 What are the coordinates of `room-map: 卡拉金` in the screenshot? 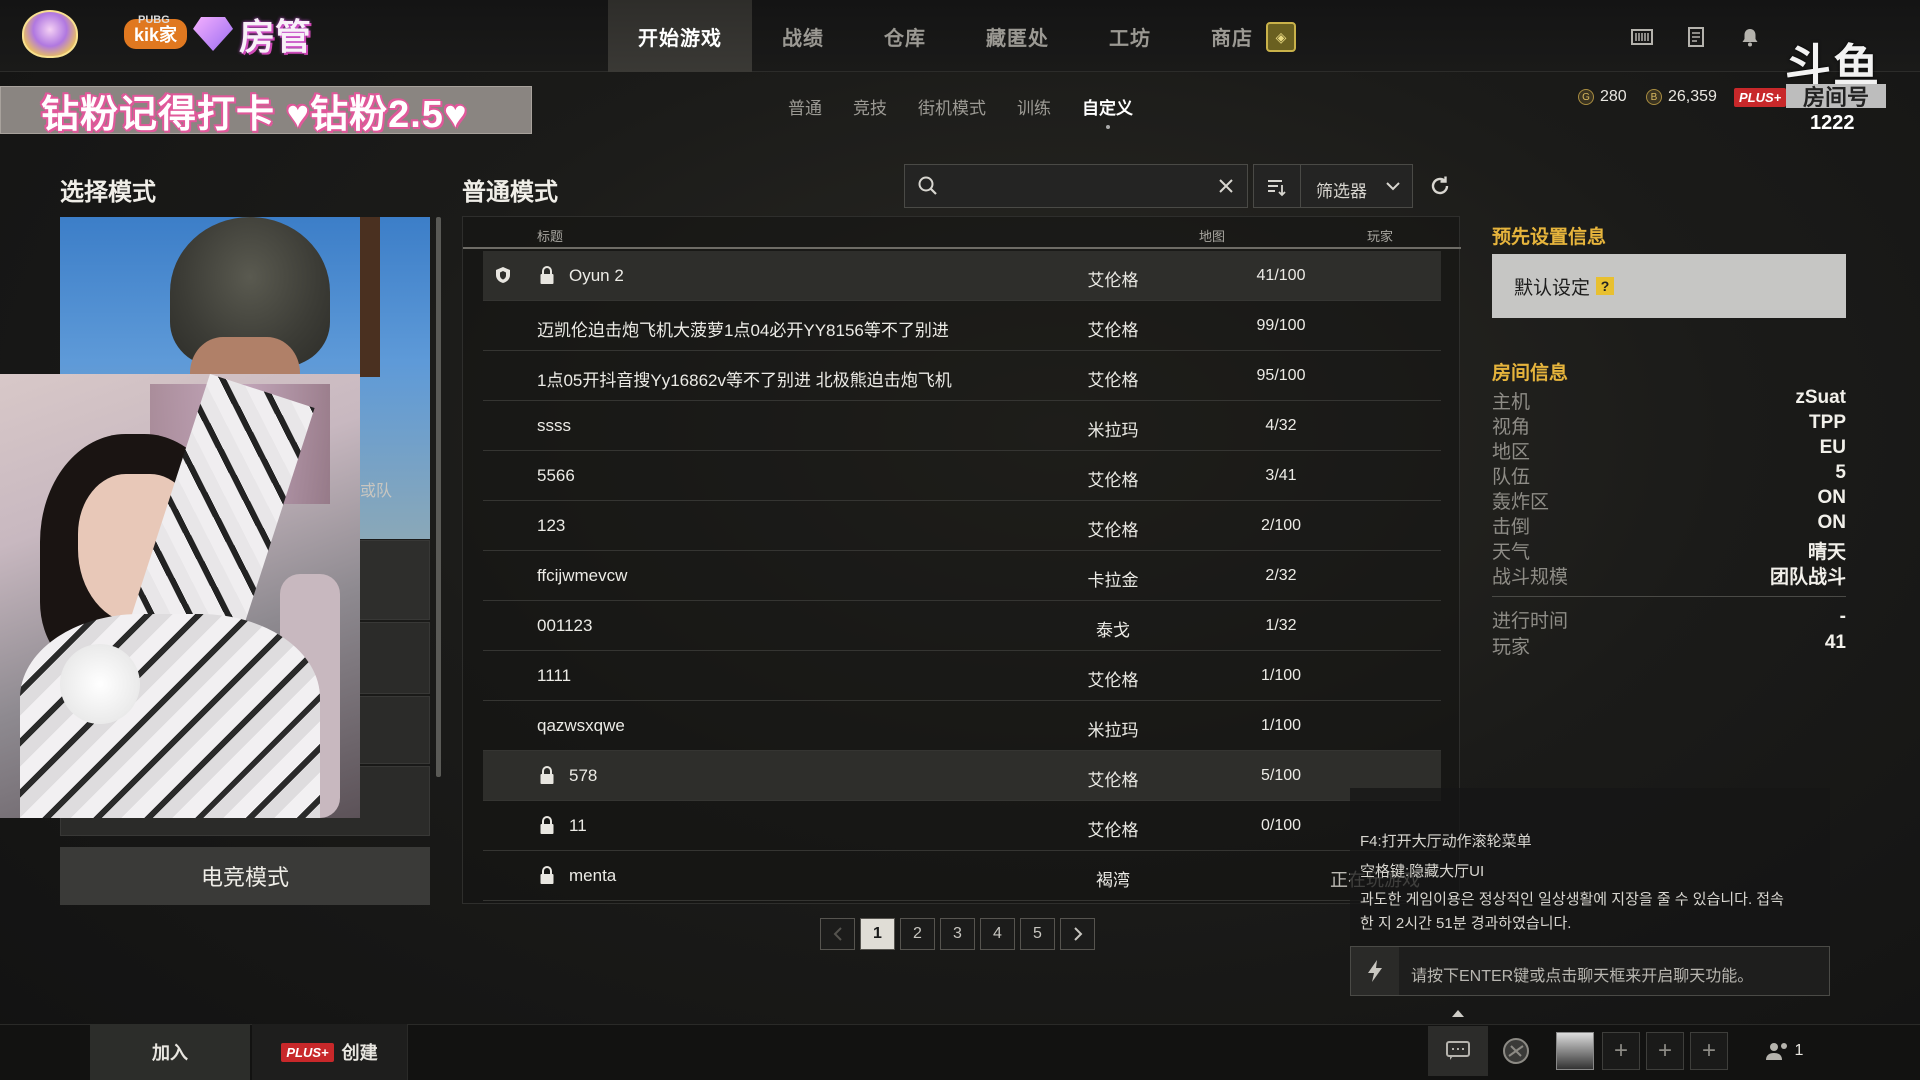 It's located at (1113, 580).